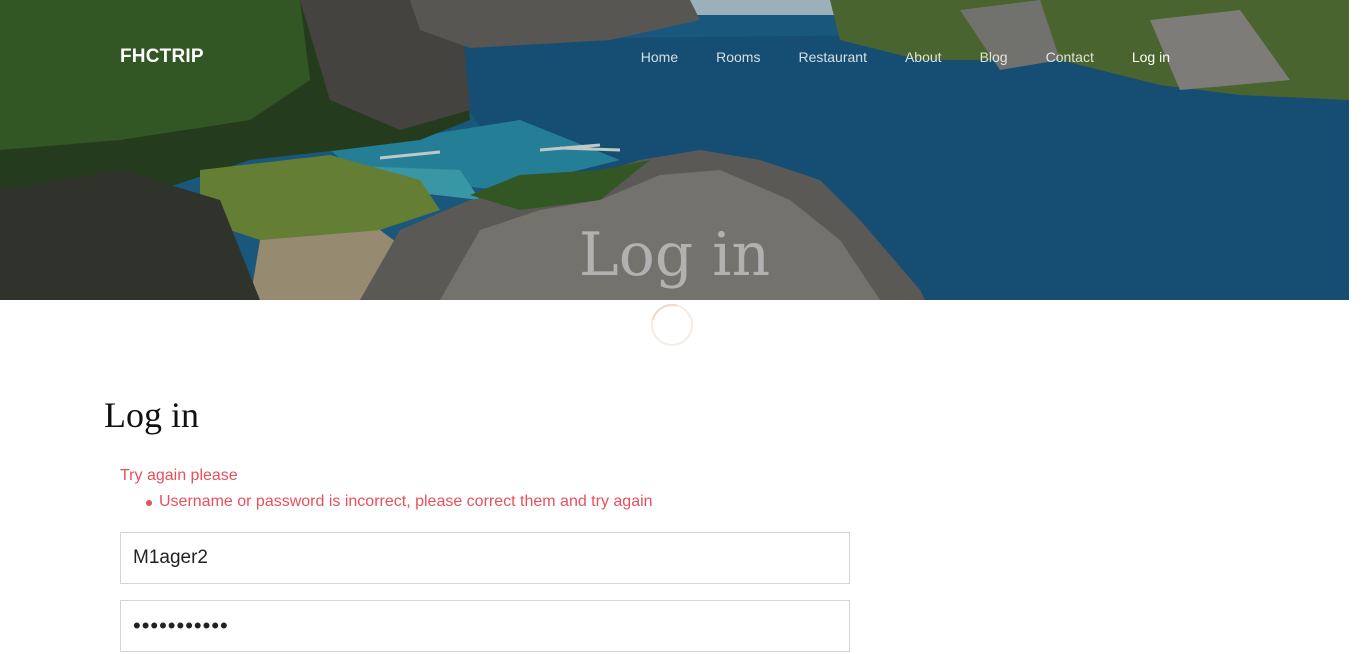 The width and height of the screenshot is (1366, 654). What do you see at coordinates (672, 325) in the screenshot?
I see `spinner-icon` at bounding box center [672, 325].